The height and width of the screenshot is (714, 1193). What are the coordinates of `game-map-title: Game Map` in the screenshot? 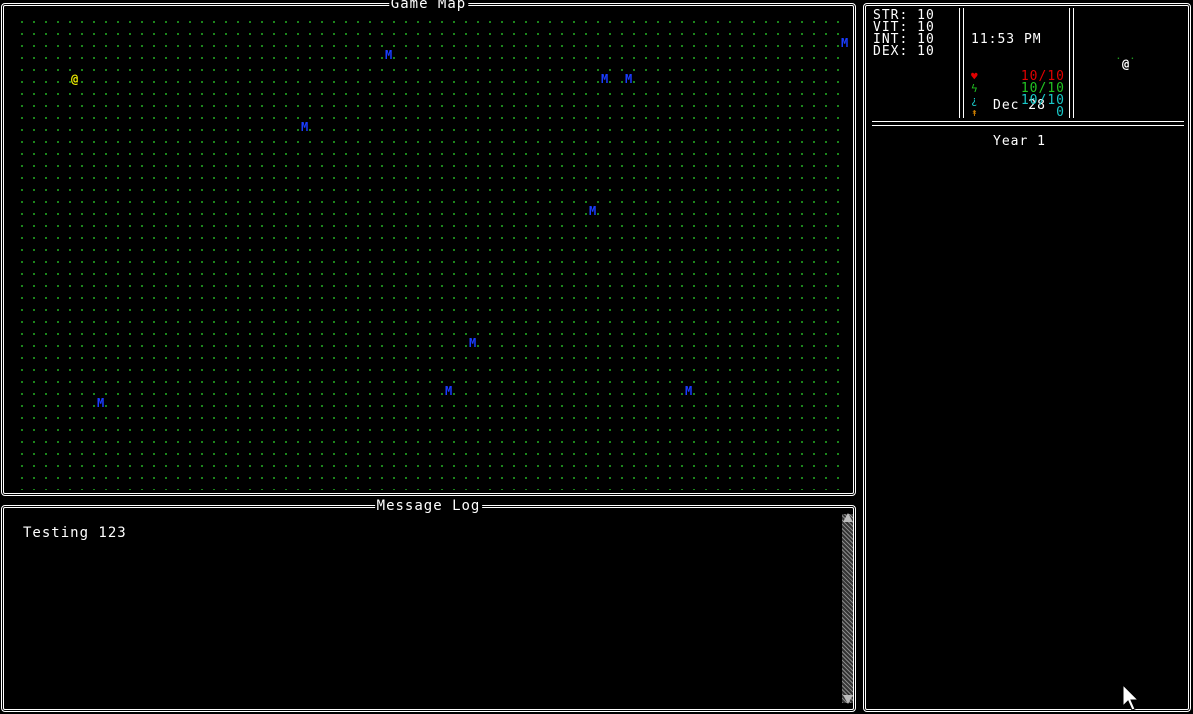 It's located at (428, 5).